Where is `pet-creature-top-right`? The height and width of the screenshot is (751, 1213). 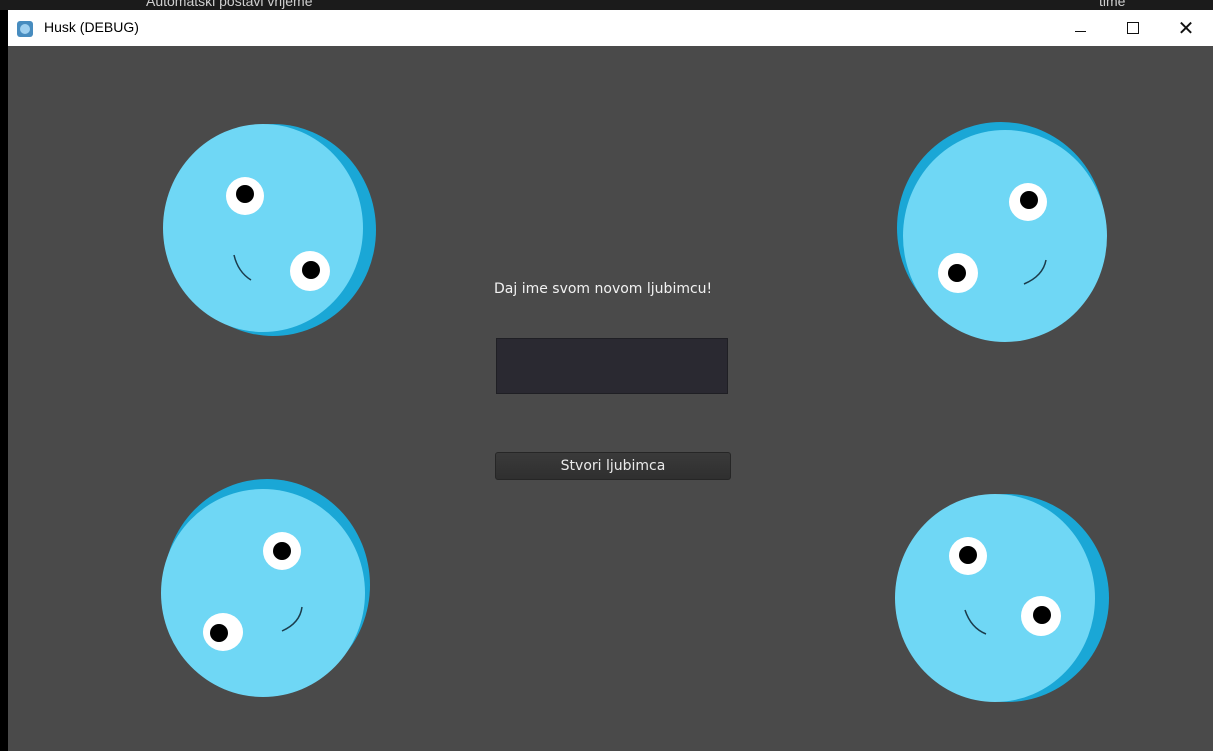
pet-creature-top-right is located at coordinates (1008, 233).